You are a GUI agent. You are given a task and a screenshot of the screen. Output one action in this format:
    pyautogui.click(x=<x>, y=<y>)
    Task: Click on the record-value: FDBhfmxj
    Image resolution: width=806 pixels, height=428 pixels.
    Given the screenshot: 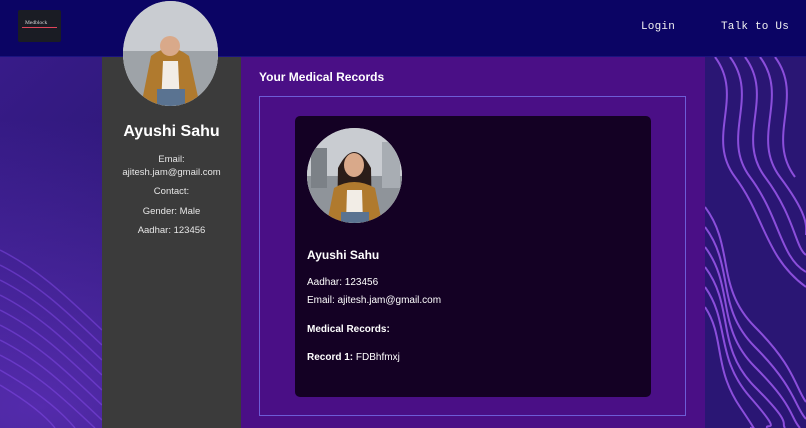 What is the action you would take?
    pyautogui.click(x=377, y=357)
    